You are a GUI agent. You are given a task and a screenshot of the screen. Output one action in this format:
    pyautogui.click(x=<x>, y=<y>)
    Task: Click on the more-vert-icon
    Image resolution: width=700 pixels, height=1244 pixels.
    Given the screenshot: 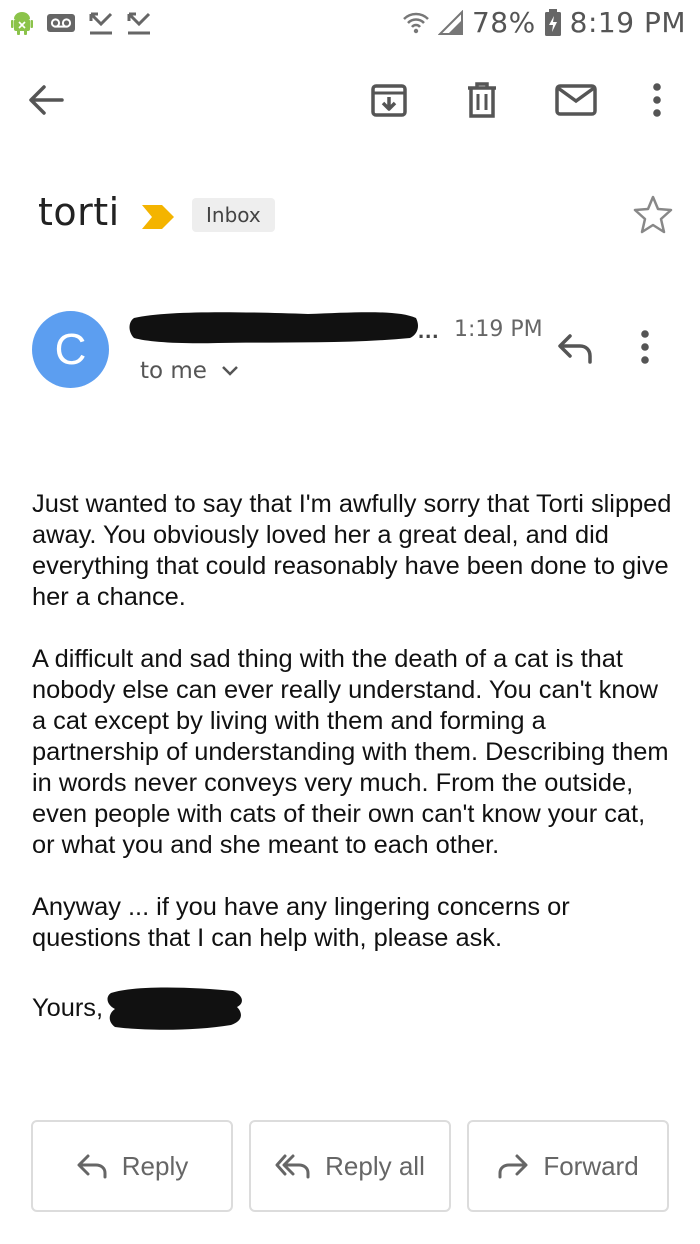 What is the action you would take?
    pyautogui.click(x=657, y=100)
    